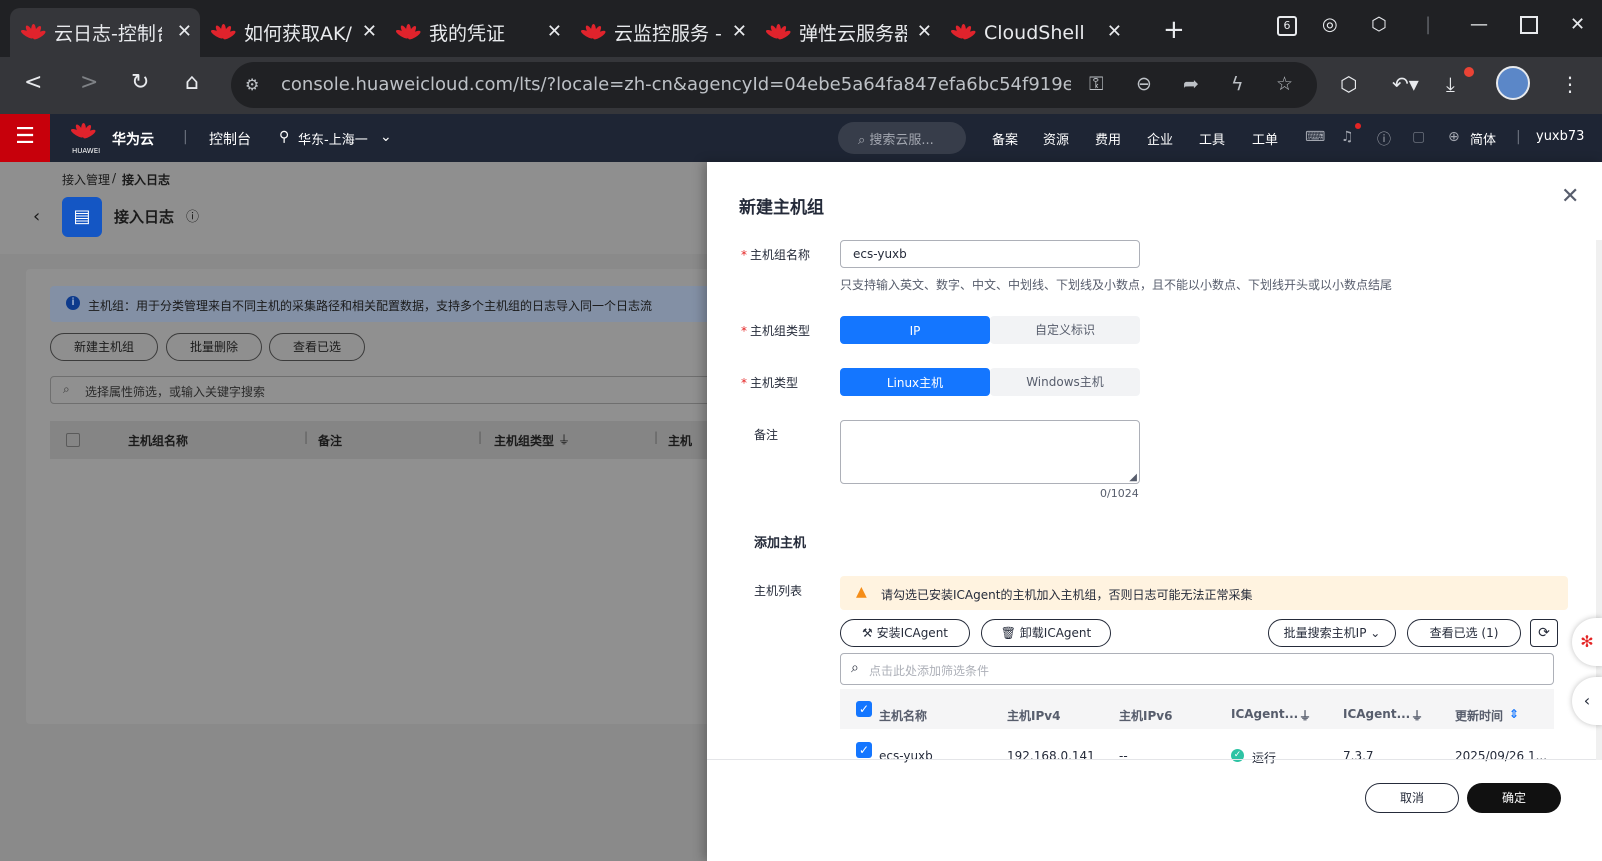 This screenshot has width=1602, height=861. Describe the element at coordinates (1096, 84) in the screenshot. I see `key-icon: ⚿` at that location.